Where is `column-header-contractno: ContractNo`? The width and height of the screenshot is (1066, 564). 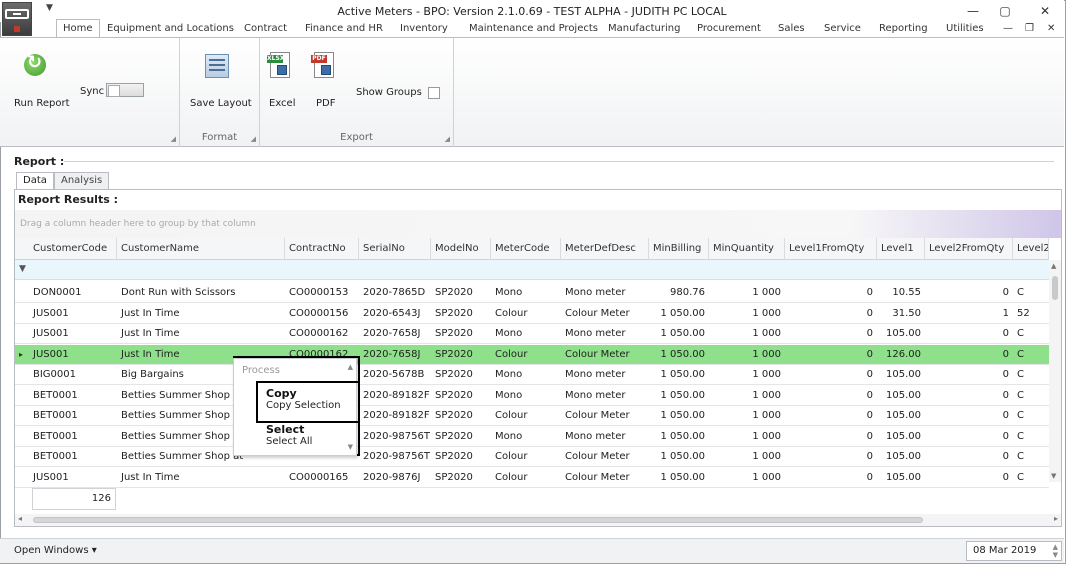
column-header-contractno: ContractNo is located at coordinates (322, 249).